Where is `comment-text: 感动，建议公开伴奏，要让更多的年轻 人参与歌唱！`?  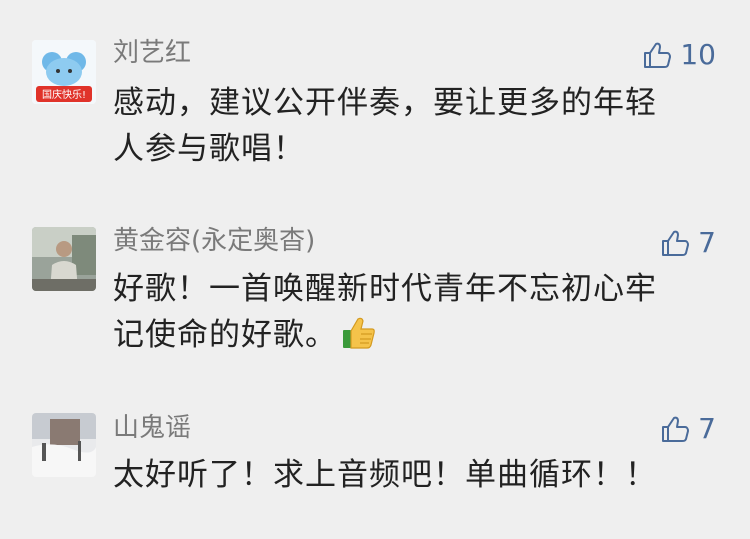 comment-text: 感动，建议公开伴奏，要让更多的年轻 人参与歌唱！ is located at coordinates (413, 126).